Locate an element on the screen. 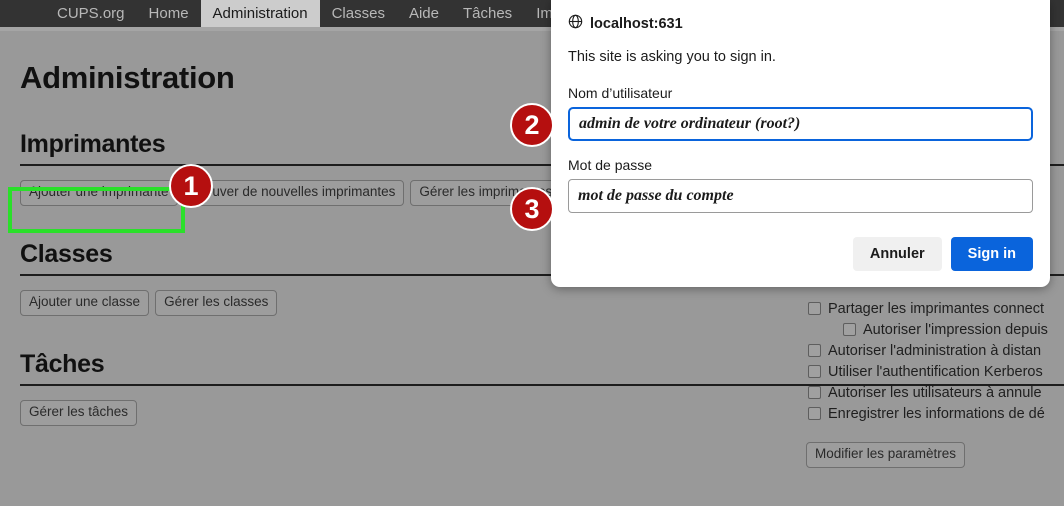 The height and width of the screenshot is (506, 1064). password-input is located at coordinates (800, 196).